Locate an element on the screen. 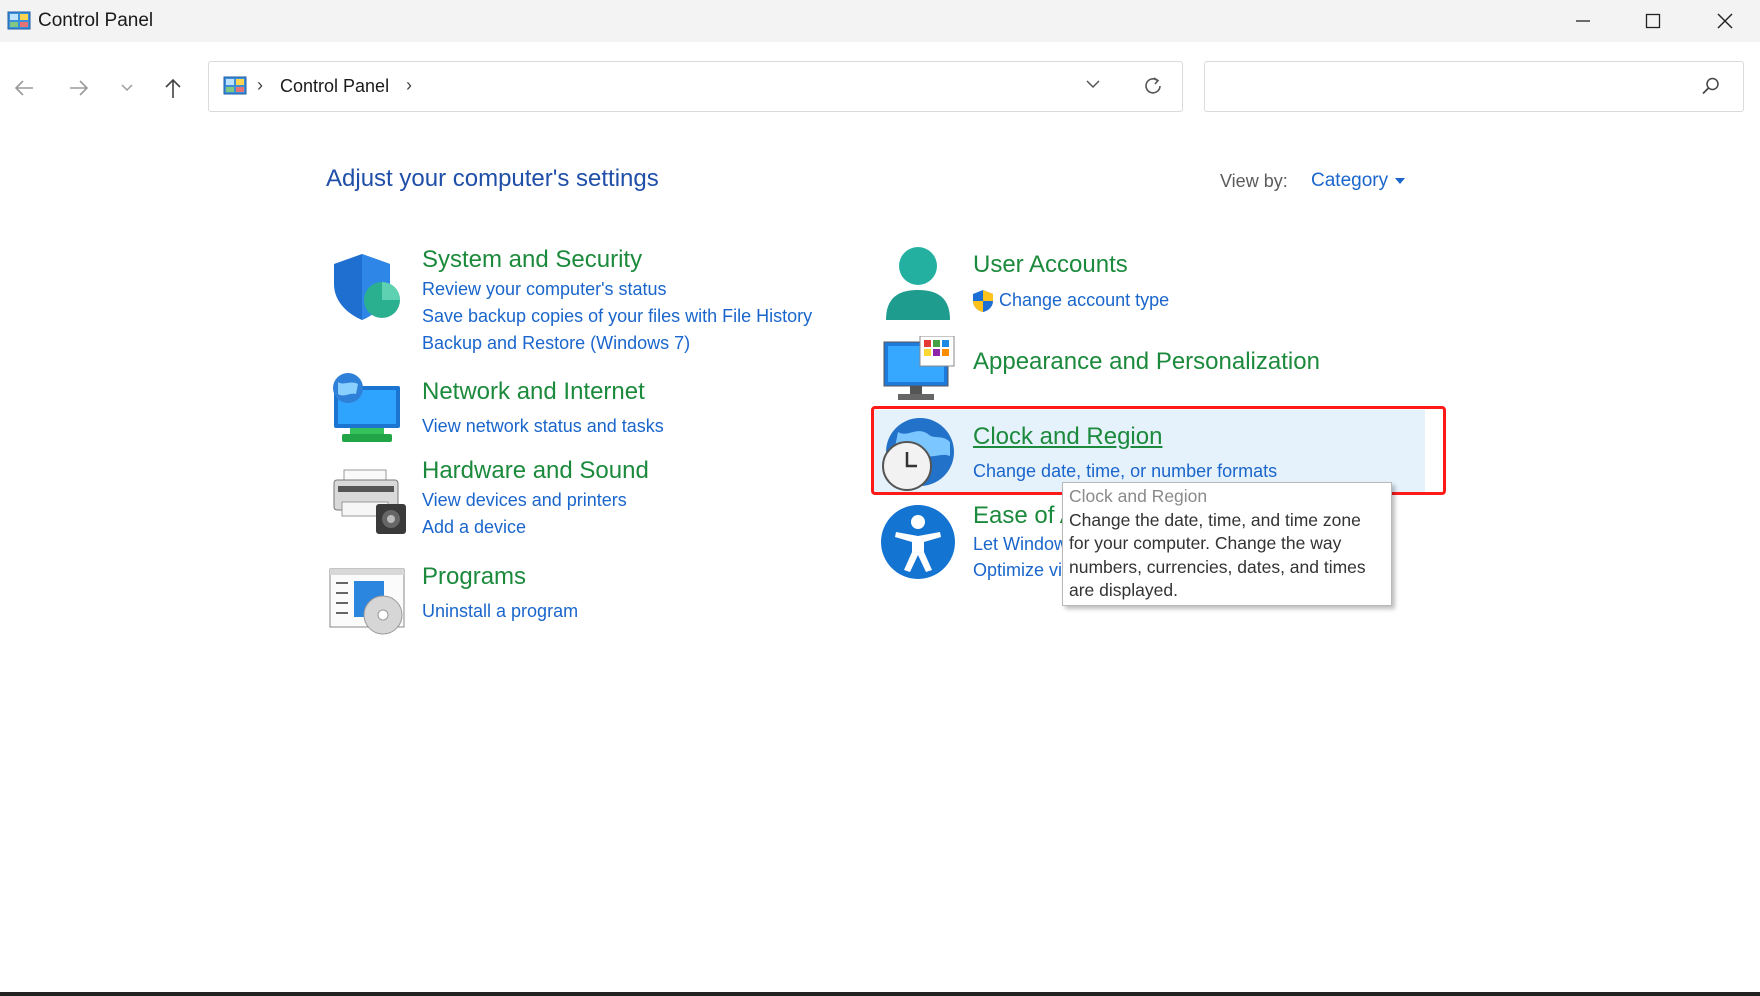 This screenshot has height=996, width=1760. accessibility-icon is located at coordinates (918, 544).